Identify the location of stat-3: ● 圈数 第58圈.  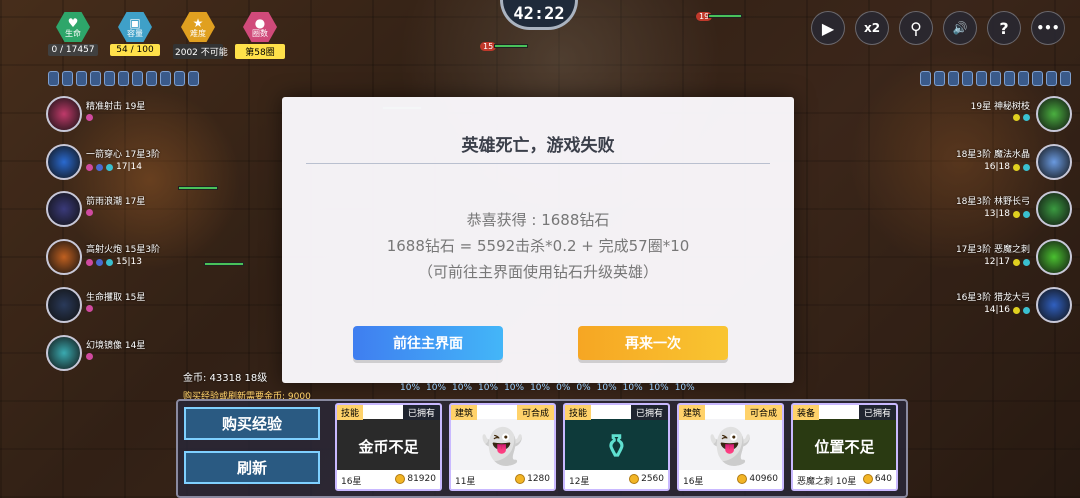
(260, 35).